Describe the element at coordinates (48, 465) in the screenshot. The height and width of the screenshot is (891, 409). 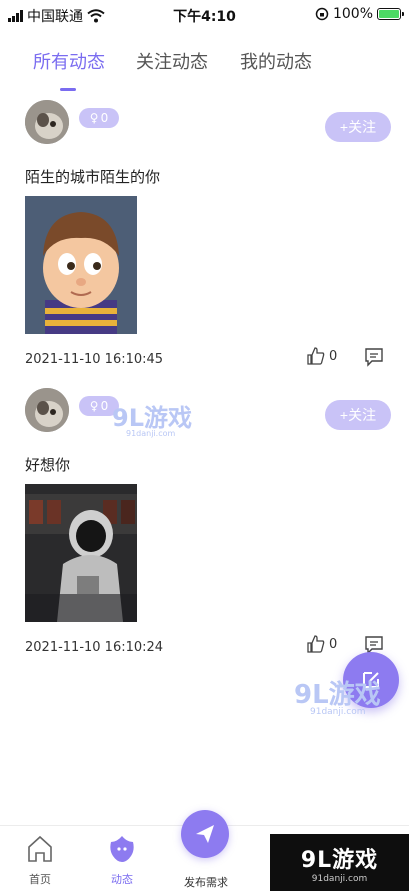
I see `post-text: 好想你` at that location.